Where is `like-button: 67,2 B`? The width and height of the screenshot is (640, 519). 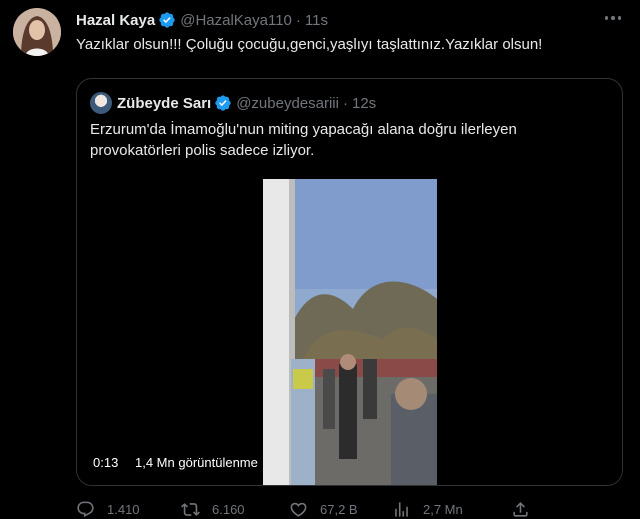
like-button: 67,2 B is located at coordinates (323, 509).